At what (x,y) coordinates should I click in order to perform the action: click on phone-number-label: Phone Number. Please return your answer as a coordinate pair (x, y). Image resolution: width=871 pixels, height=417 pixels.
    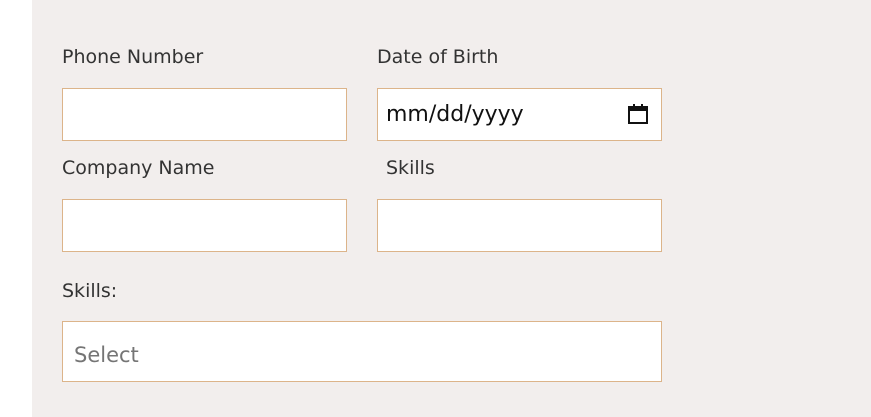
    Looking at the image, I should click on (133, 57).